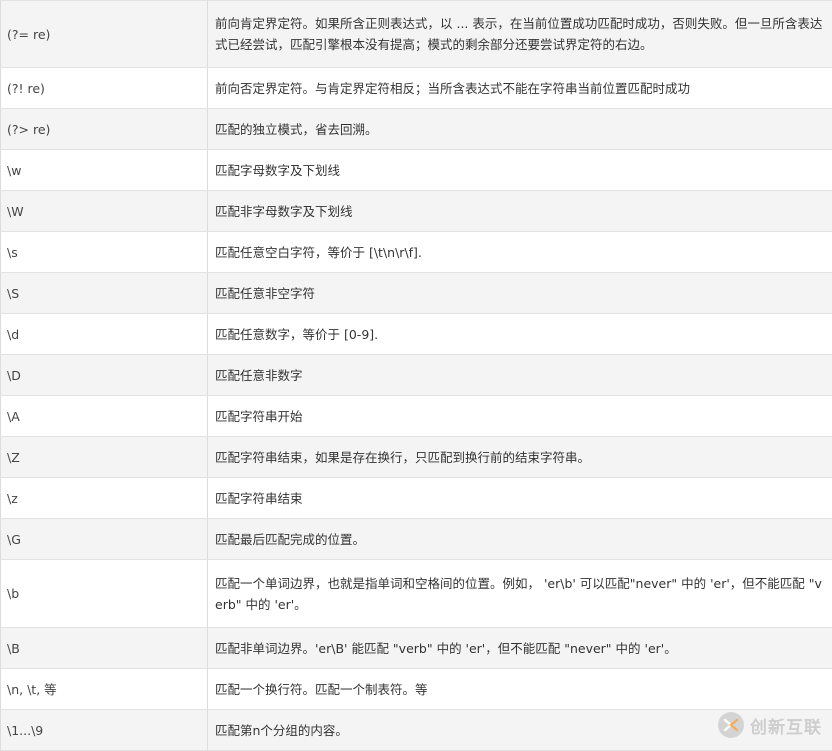 Image resolution: width=832 pixels, height=751 pixels. I want to click on description-cell: 匹配任意非空字符, so click(520, 293).